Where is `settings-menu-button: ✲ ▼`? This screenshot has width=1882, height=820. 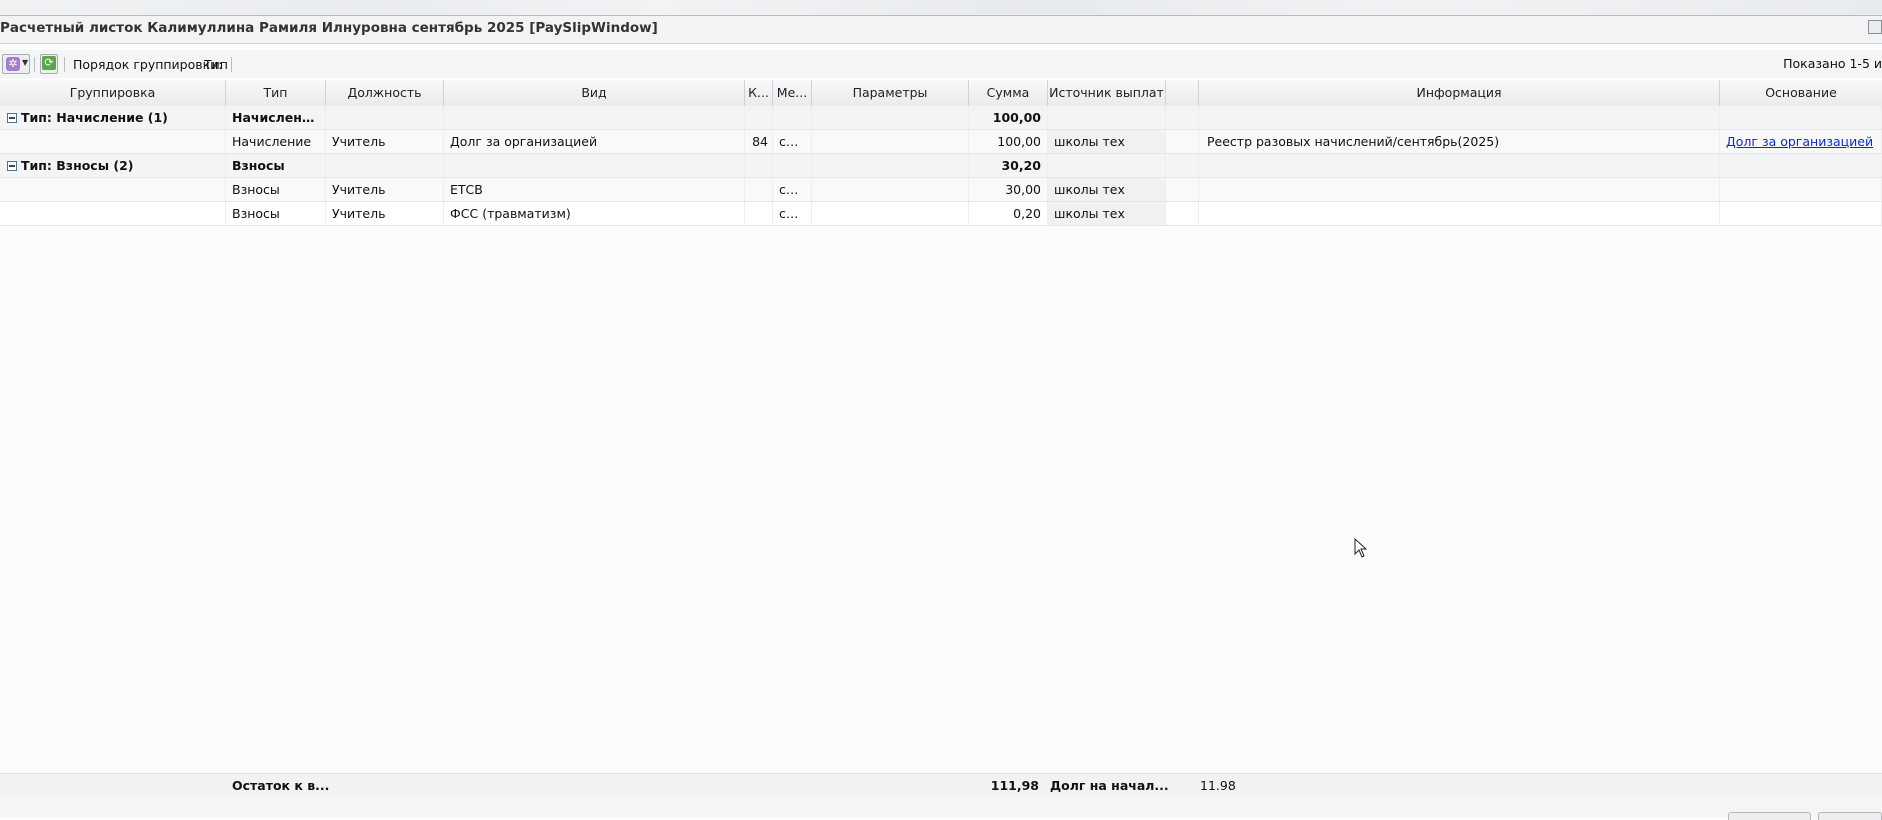
settings-menu-button: ✲ ▼ is located at coordinates (16, 64).